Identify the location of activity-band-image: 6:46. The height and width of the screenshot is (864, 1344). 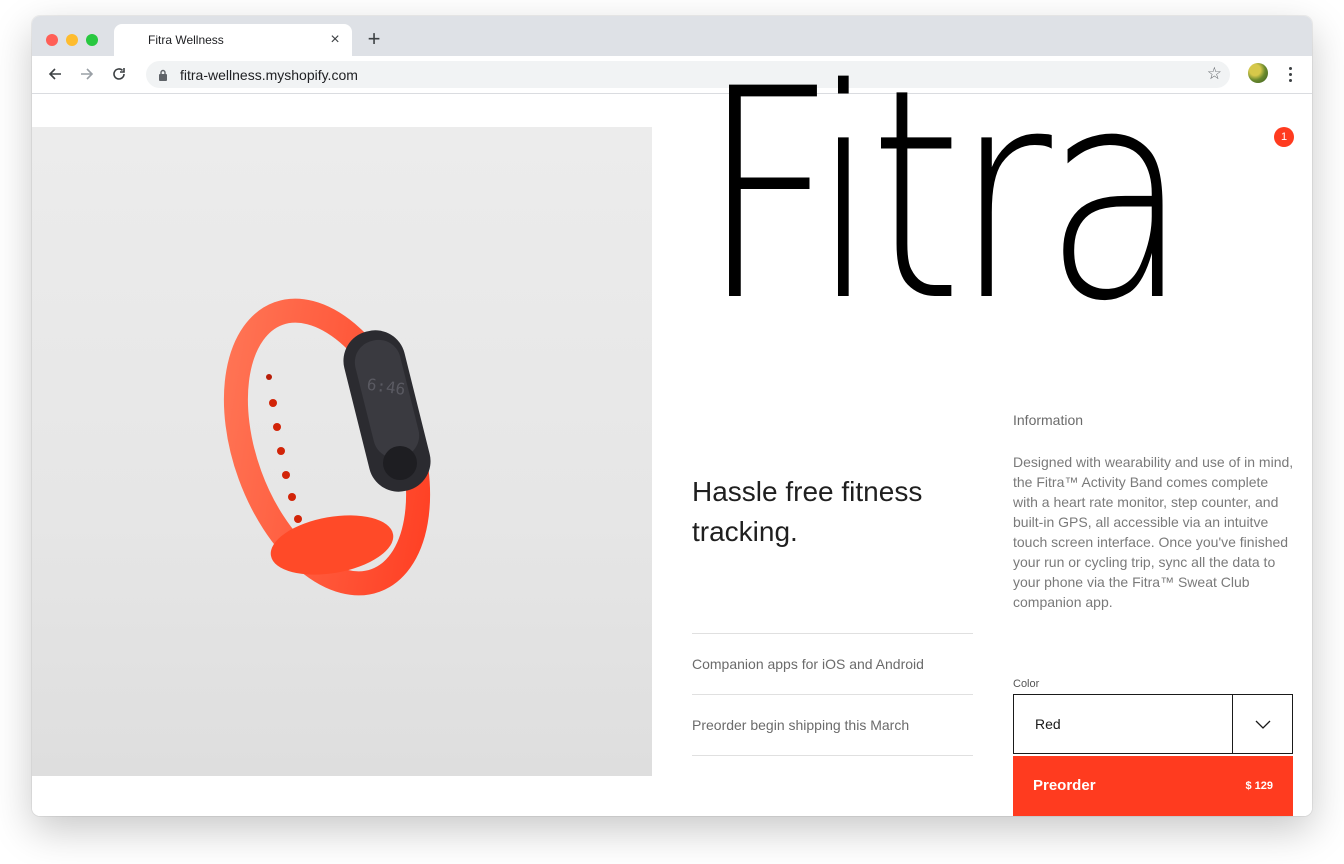
(327, 447).